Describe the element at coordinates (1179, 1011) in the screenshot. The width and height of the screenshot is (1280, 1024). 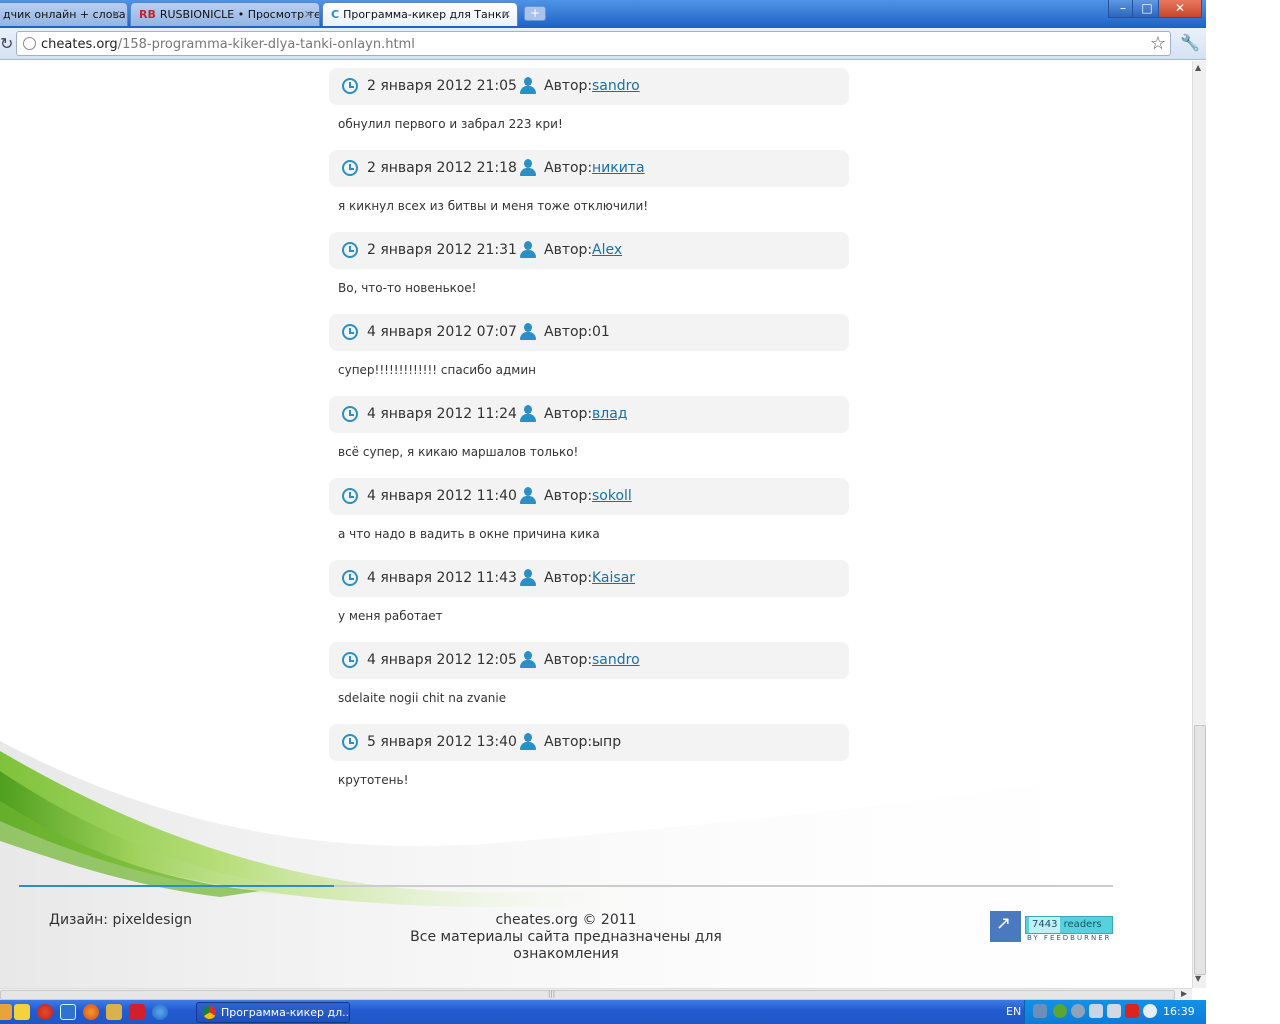
I see `taskbar-clock: 16:39` at that location.